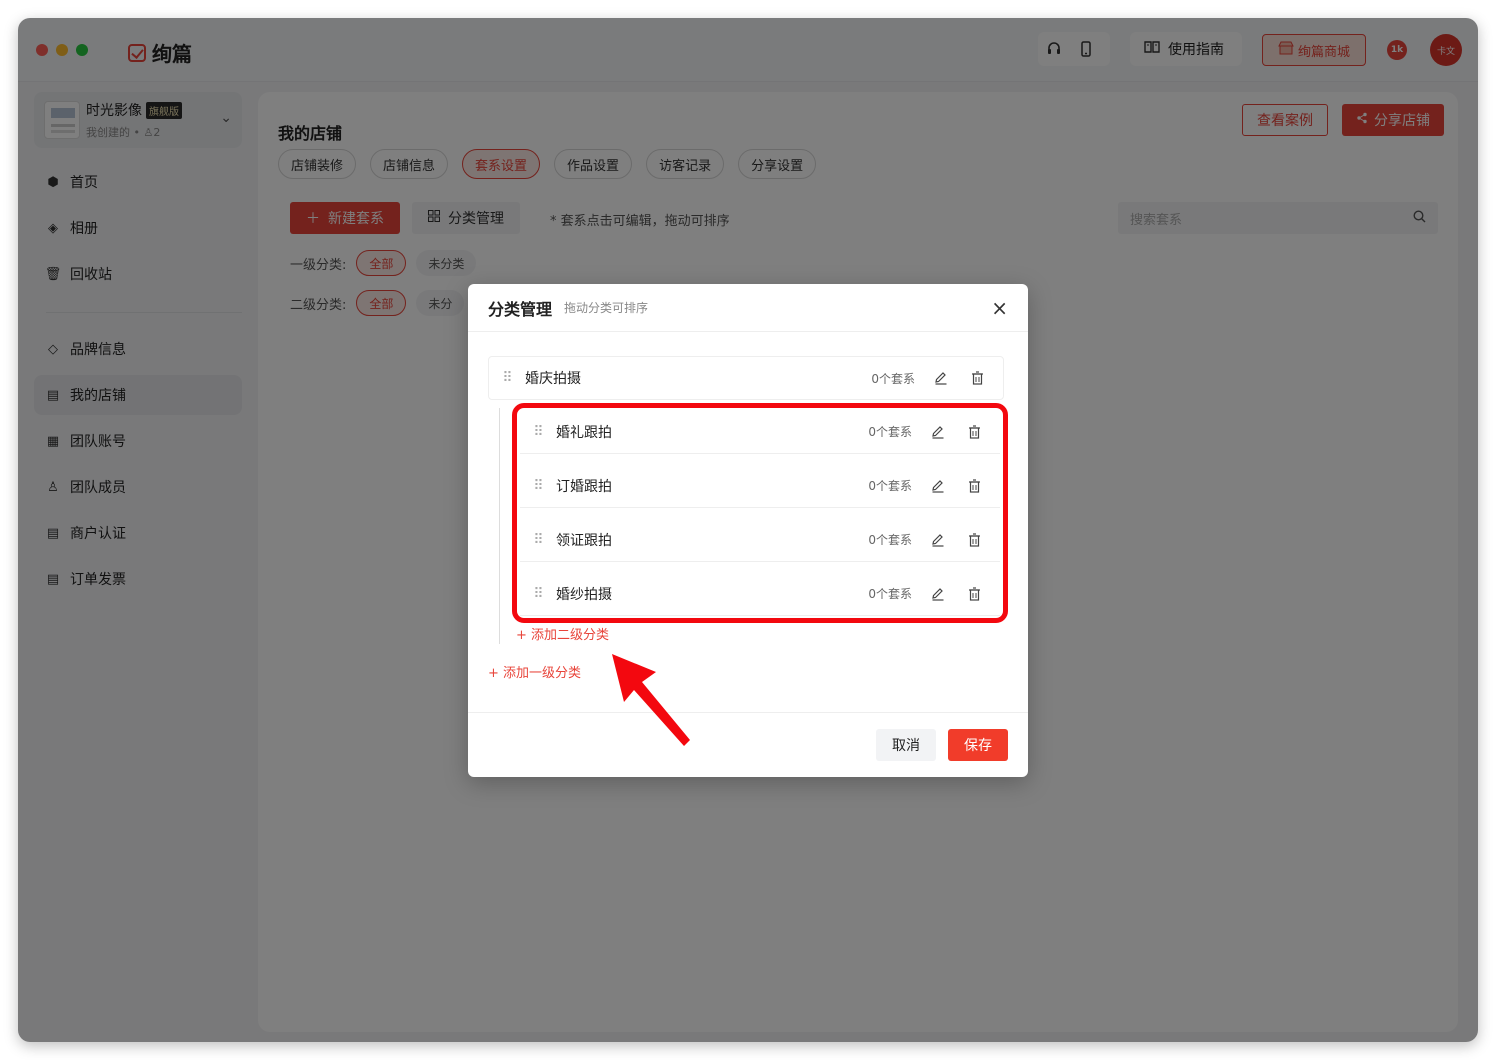 Image resolution: width=1496 pixels, height=1060 pixels. What do you see at coordinates (906, 745) in the screenshot?
I see `cancel-button: 取消` at bounding box center [906, 745].